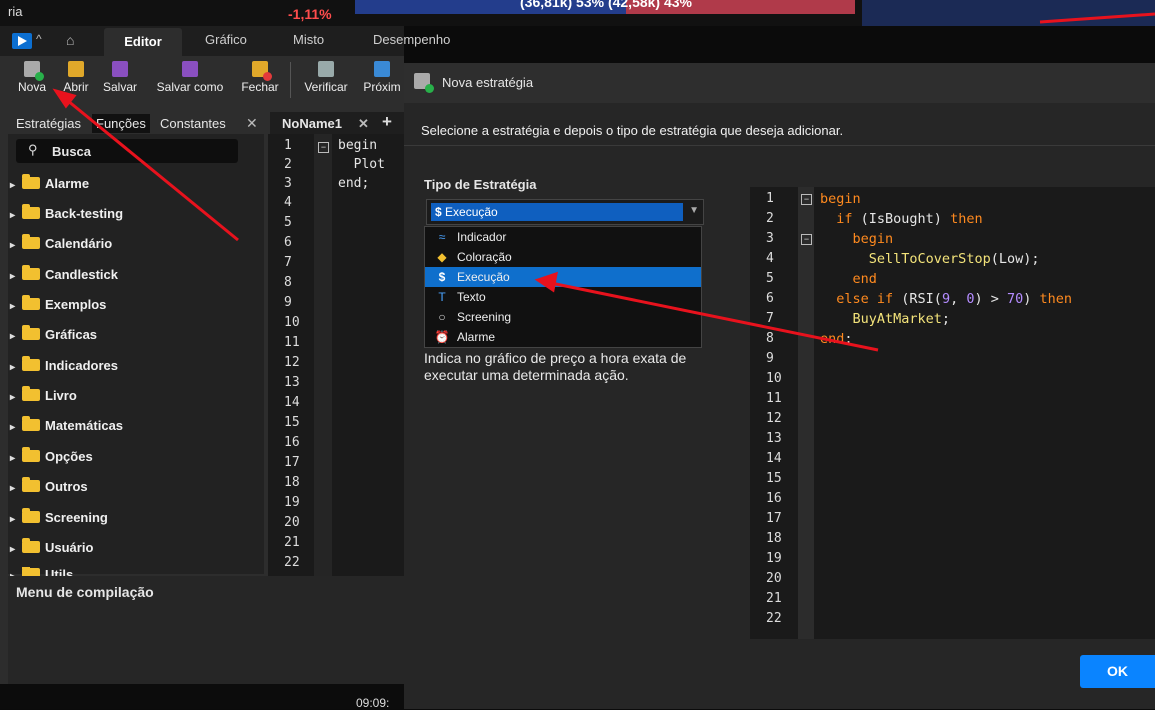  I want to click on arrow-to-execucao, so click(712, 316).